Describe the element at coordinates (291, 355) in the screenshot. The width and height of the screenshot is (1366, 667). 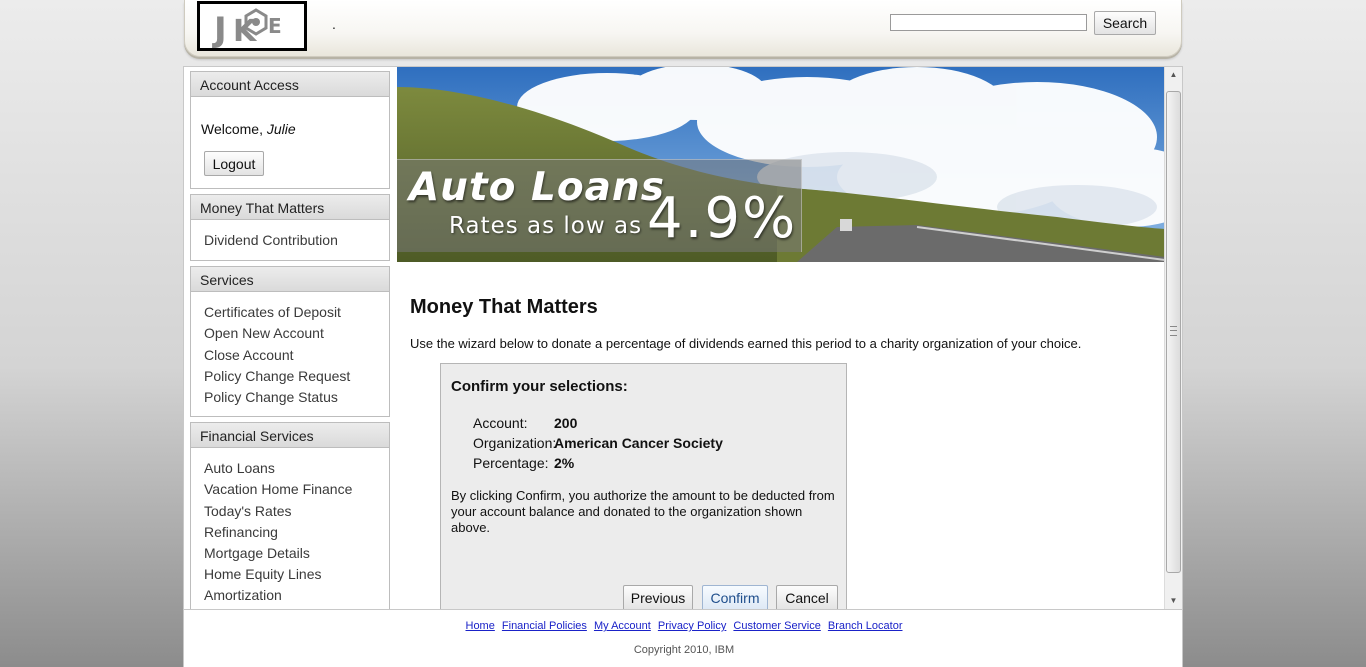
I see `nav-close-account: Close Account` at that location.